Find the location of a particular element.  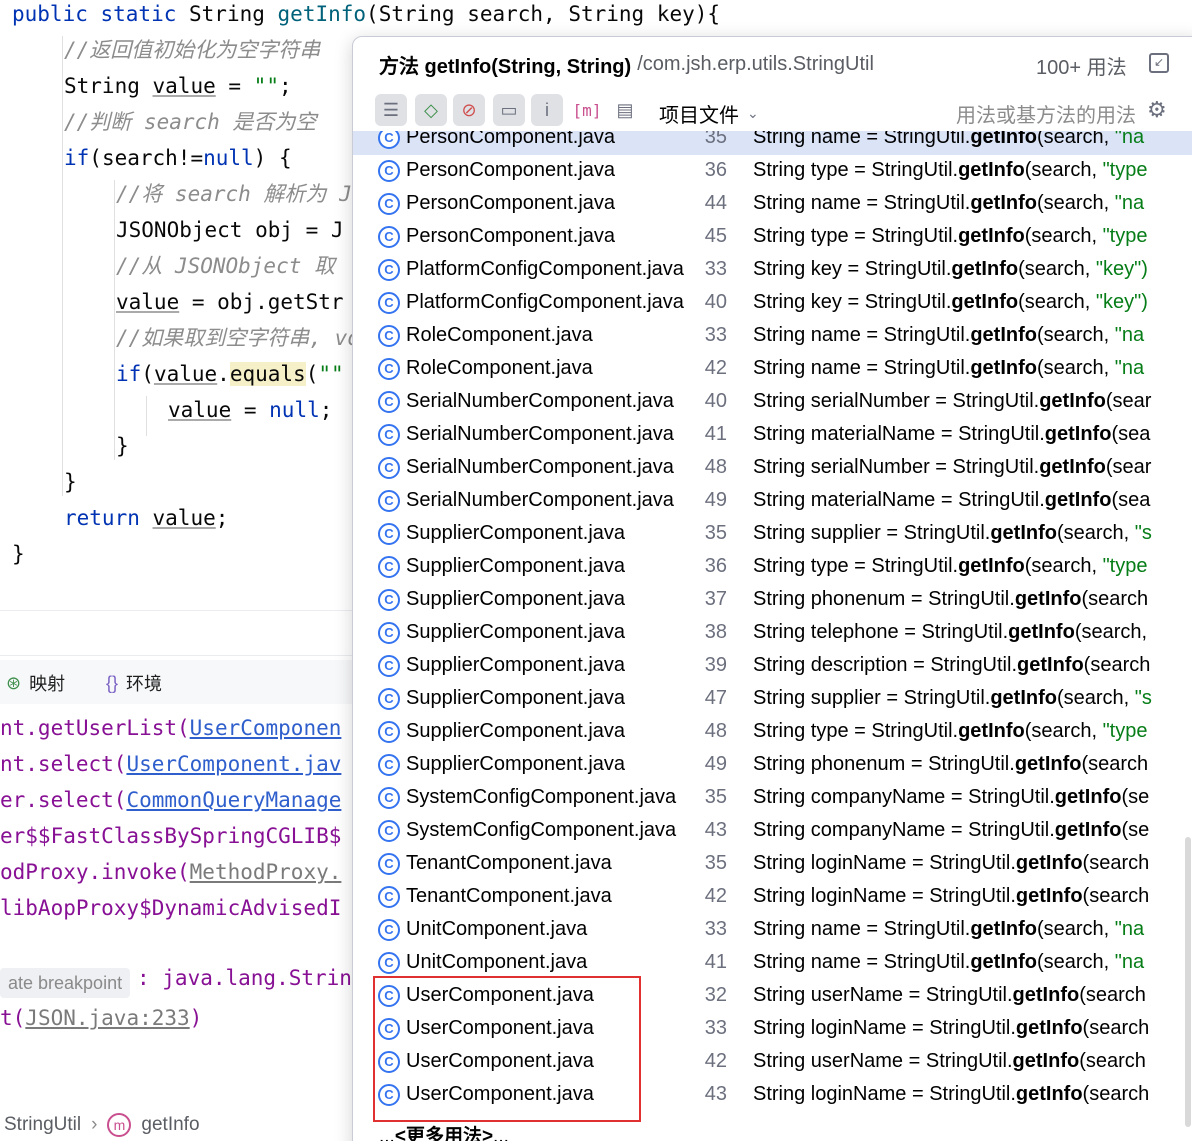

gear-icon: ⚙ is located at coordinates (1157, 110).